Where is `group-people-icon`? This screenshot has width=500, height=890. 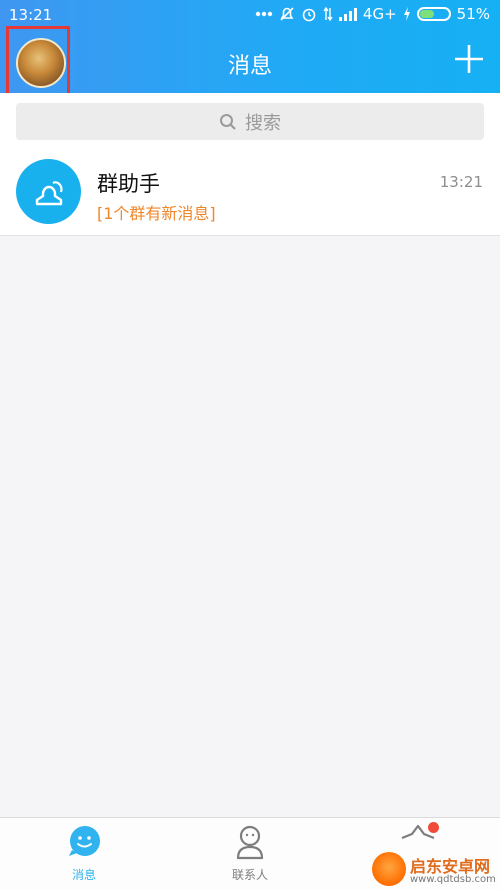 group-people-icon is located at coordinates (49, 192).